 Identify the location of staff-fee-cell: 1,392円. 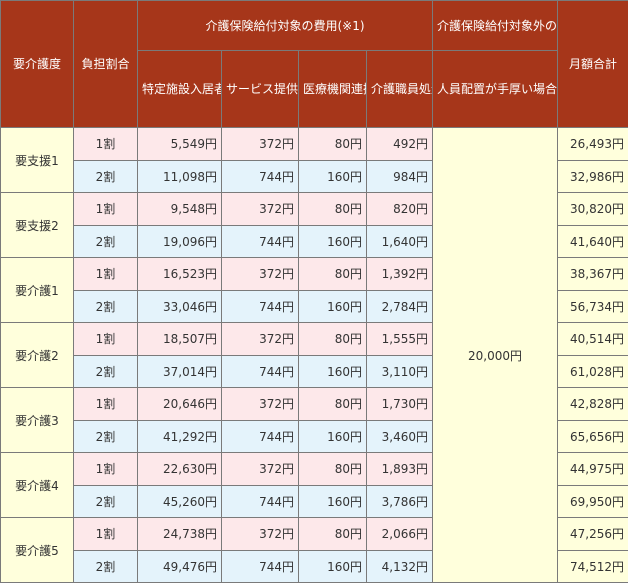
(399, 274).